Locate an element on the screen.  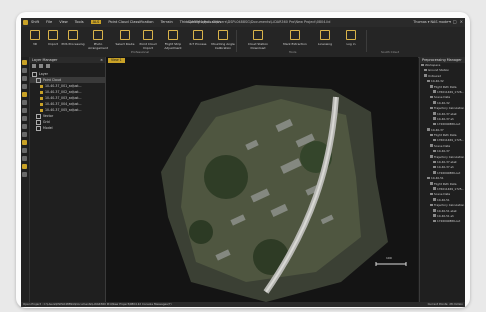
ribbon-button-label: Photo Arrangement is located at coordinates (98, 46).